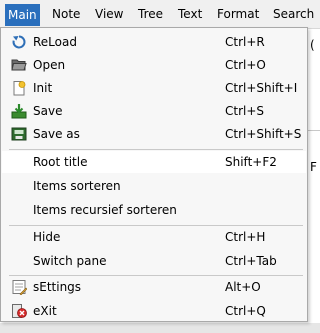 This screenshot has height=333, width=320. What do you see at coordinates (154, 287) in the screenshot?
I see `menu-item-settings: sEttings Alt+O` at bounding box center [154, 287].